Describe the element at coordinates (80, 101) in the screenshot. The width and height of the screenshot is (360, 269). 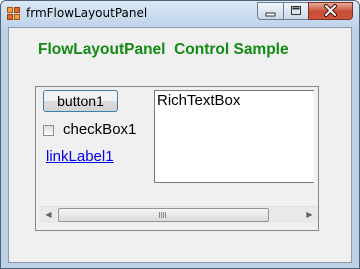
I see `button1: button1` at that location.